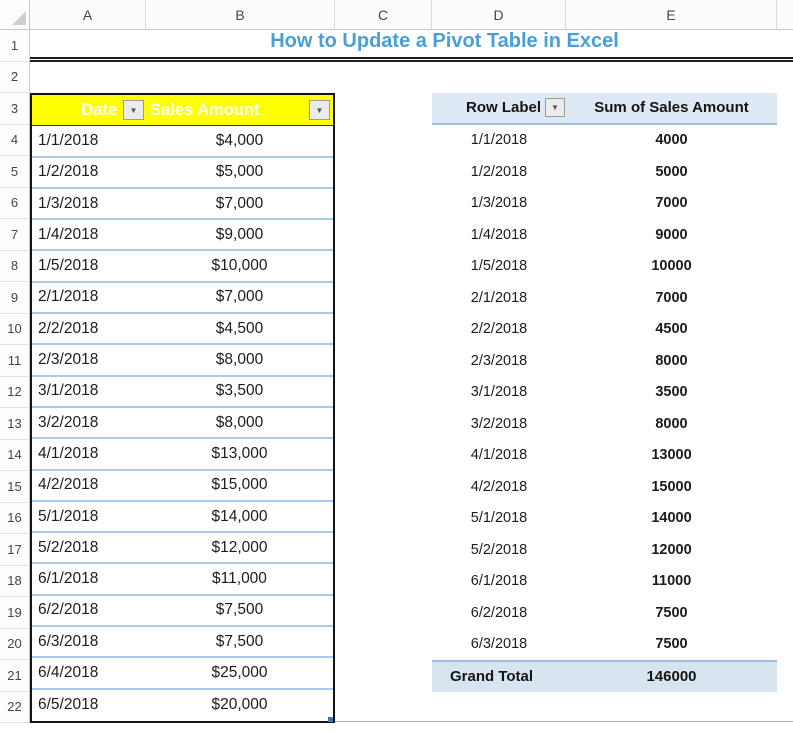 This screenshot has height=730, width=793. I want to click on row-header: 6, so click(15, 203).